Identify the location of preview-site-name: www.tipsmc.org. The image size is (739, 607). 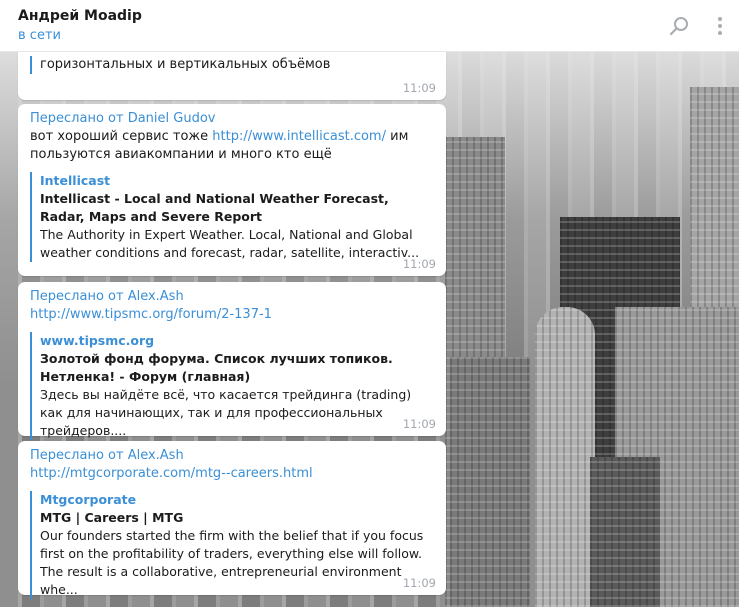
(97, 340).